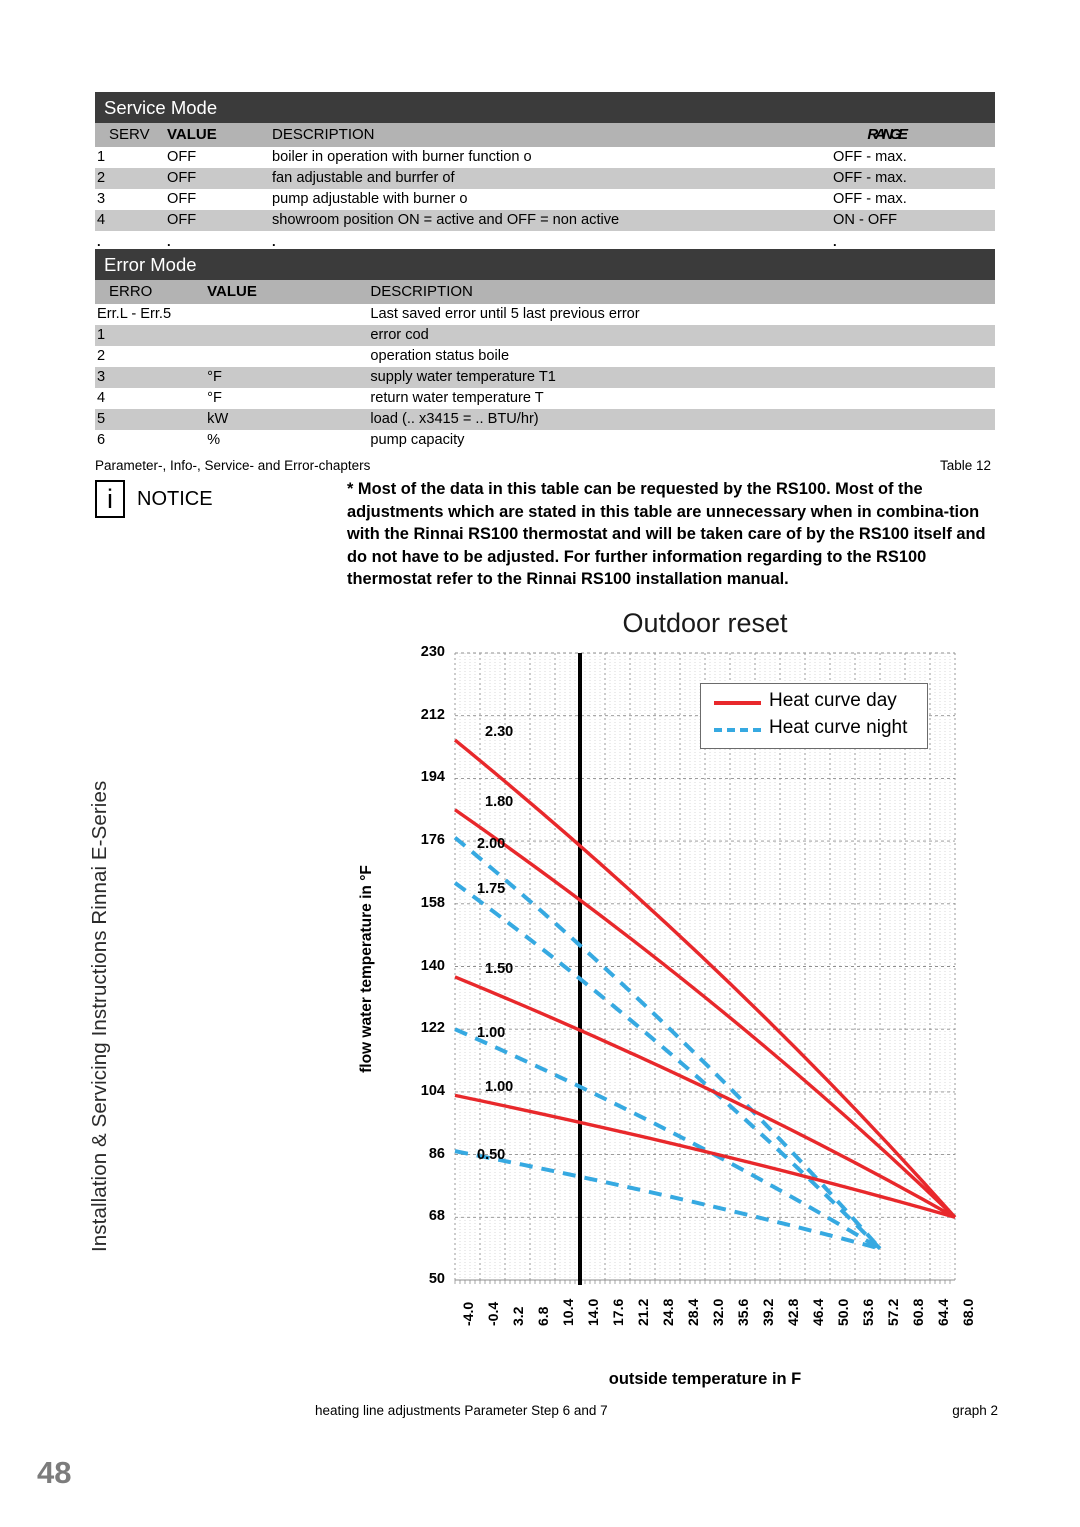 This screenshot has width=1080, height=1527. I want to click on chart-x-tick: 46.4, so click(818, 1312).